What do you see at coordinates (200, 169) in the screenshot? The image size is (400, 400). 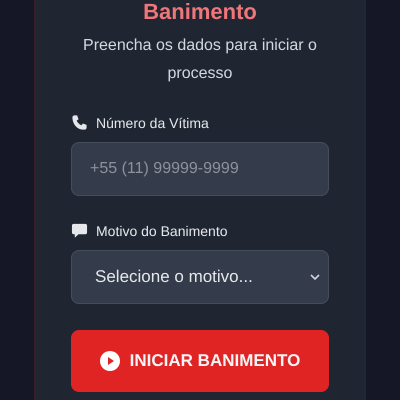 I see `phone-input-field: +55 (11) 99999-9999` at bounding box center [200, 169].